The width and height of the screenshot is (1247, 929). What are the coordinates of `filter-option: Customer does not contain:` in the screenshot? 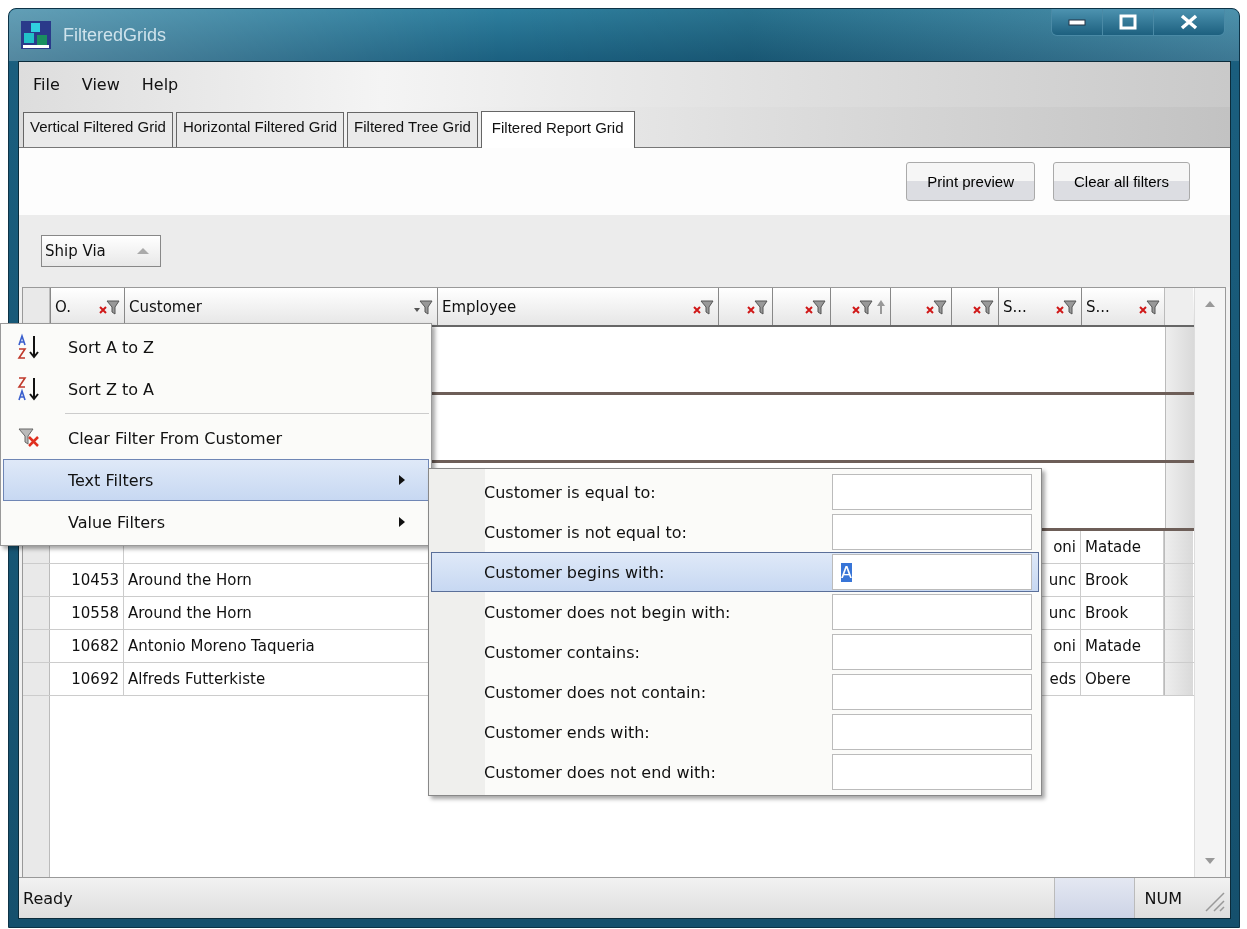 It's located at (735, 692).